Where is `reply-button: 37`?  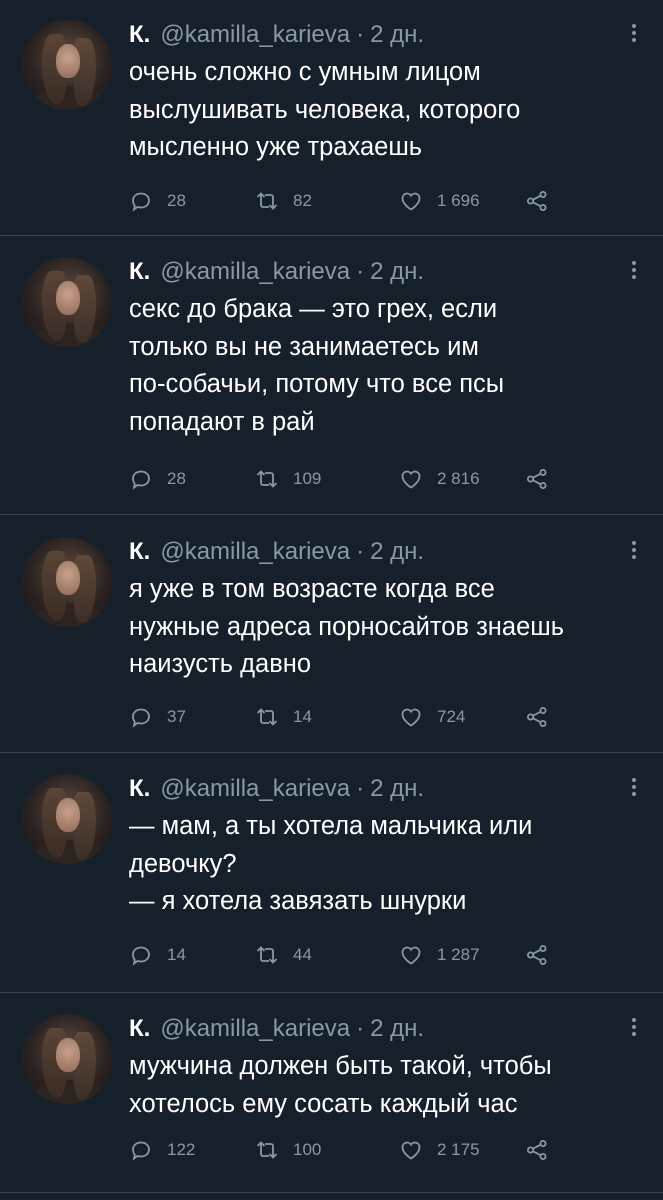 reply-button: 37 is located at coordinates (157, 717).